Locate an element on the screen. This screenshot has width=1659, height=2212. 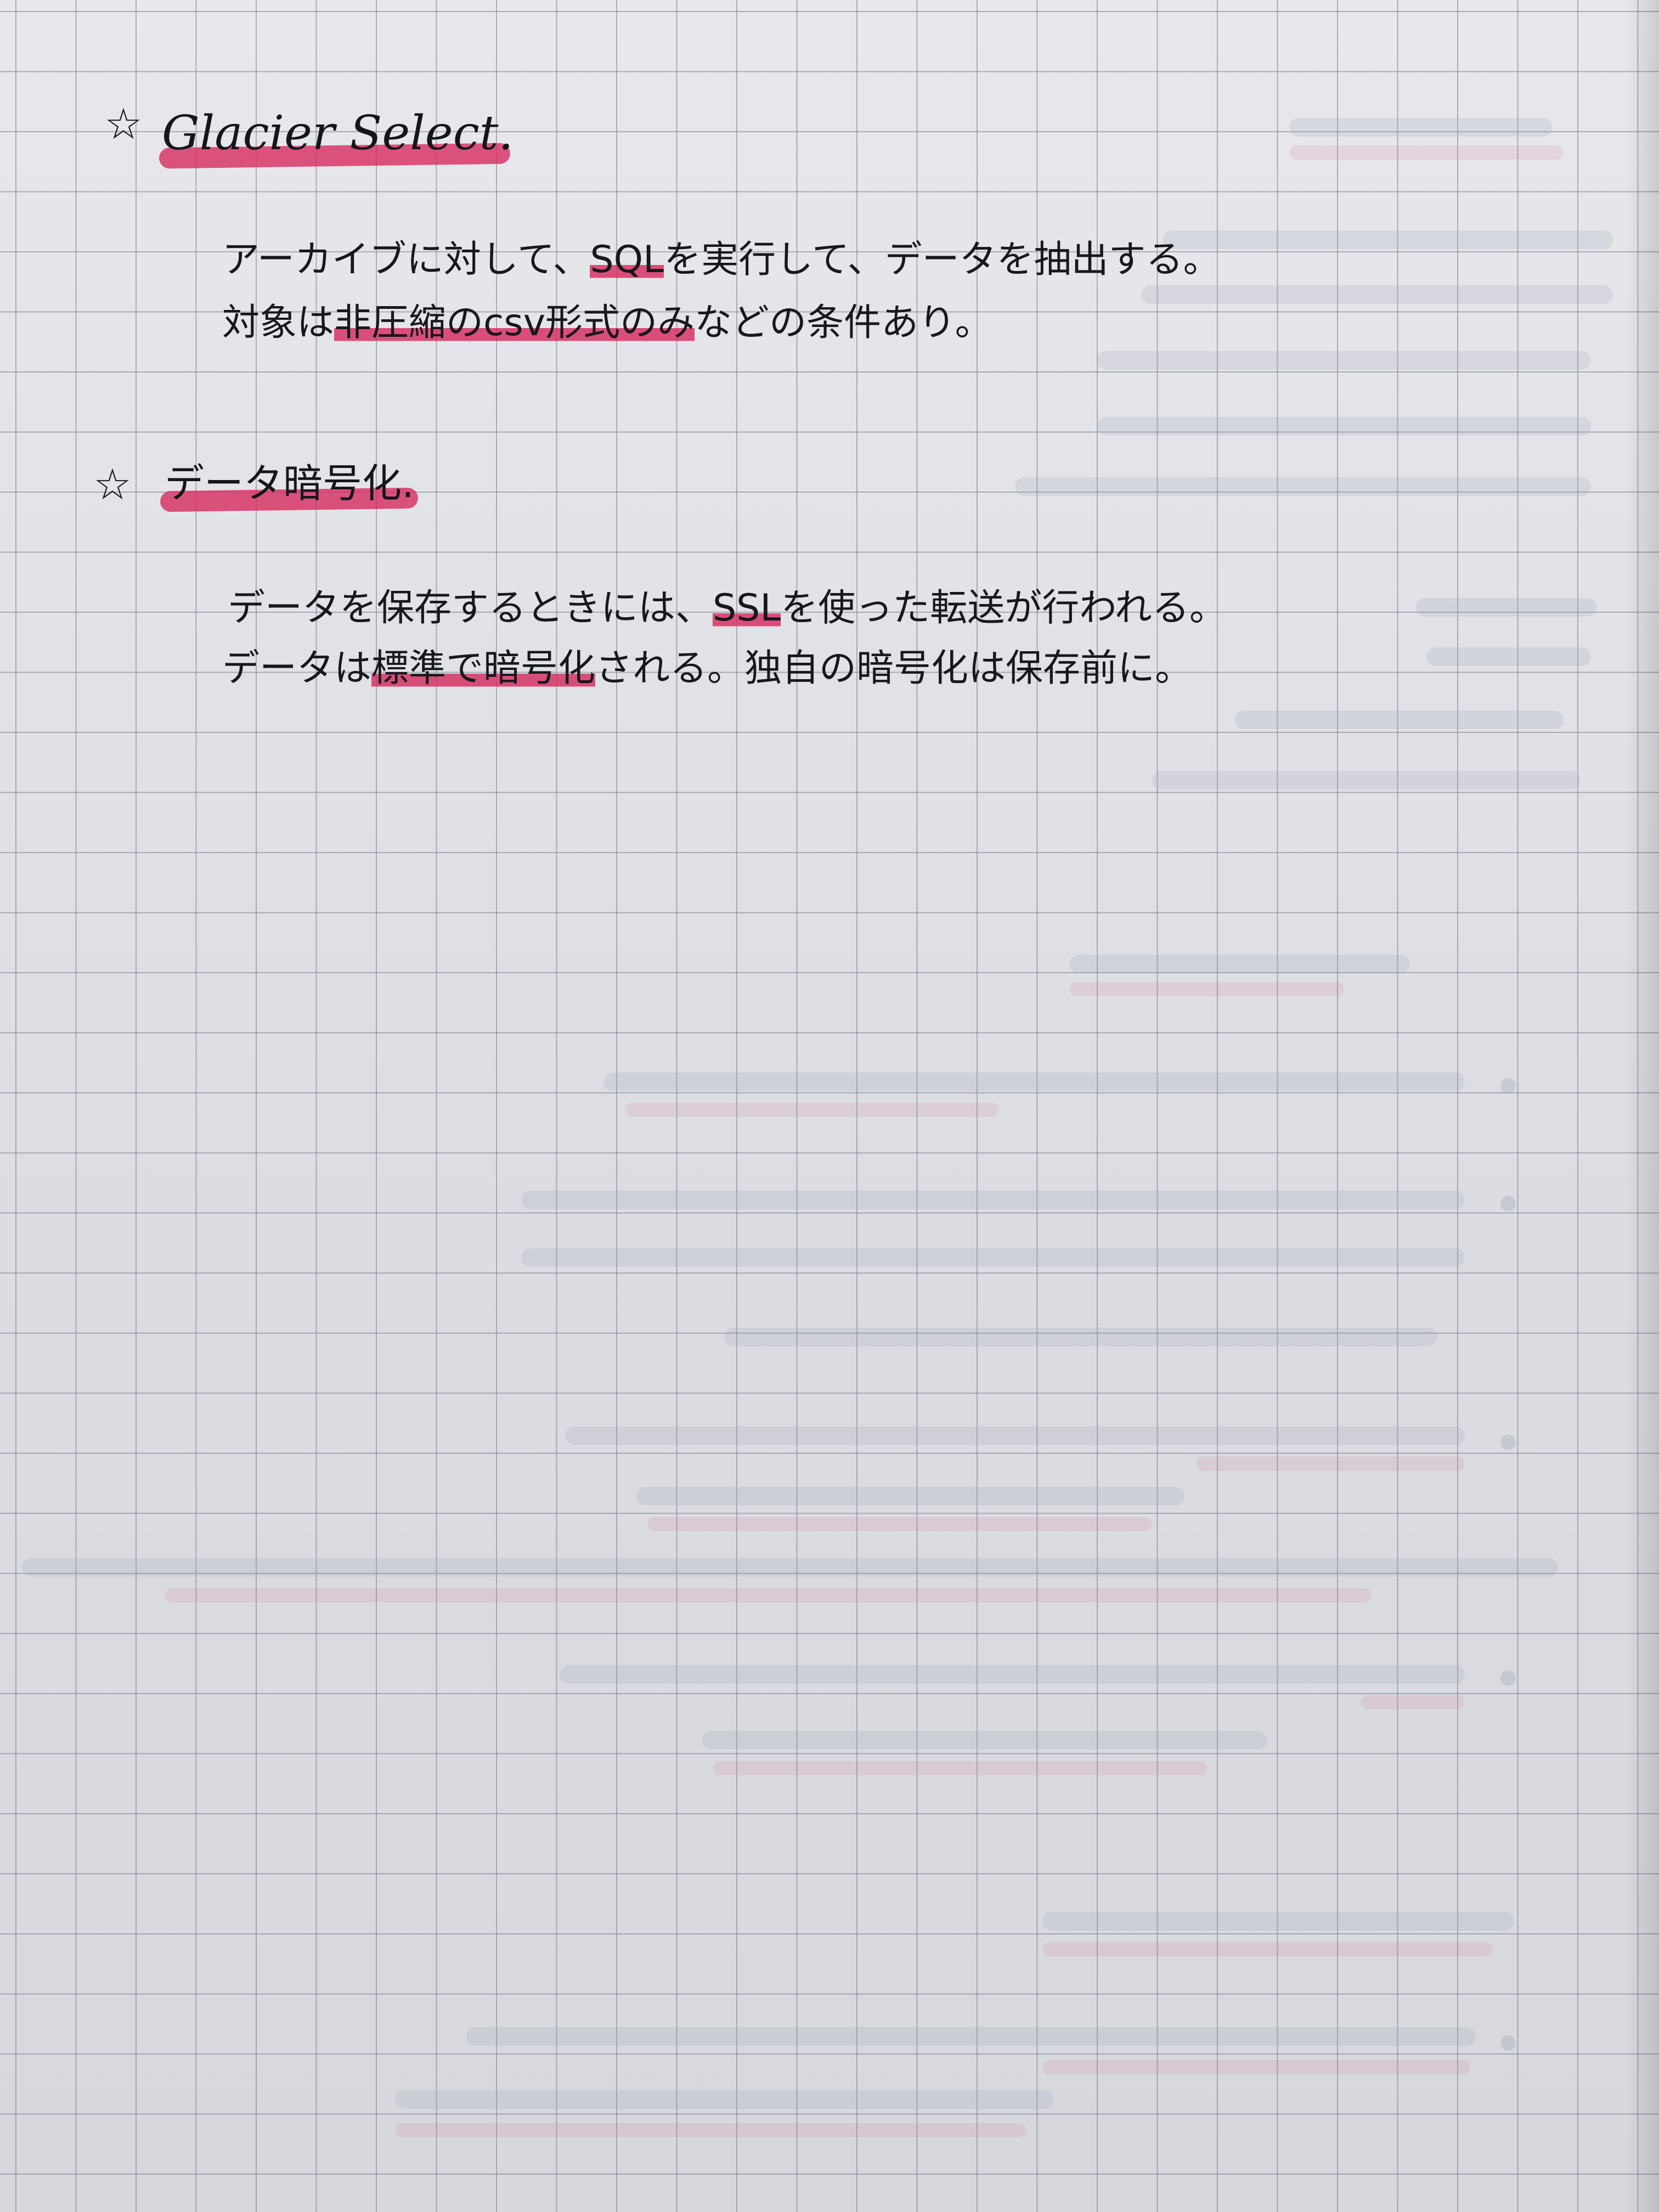
body-text: などの条件あり。 is located at coordinates (844, 323).